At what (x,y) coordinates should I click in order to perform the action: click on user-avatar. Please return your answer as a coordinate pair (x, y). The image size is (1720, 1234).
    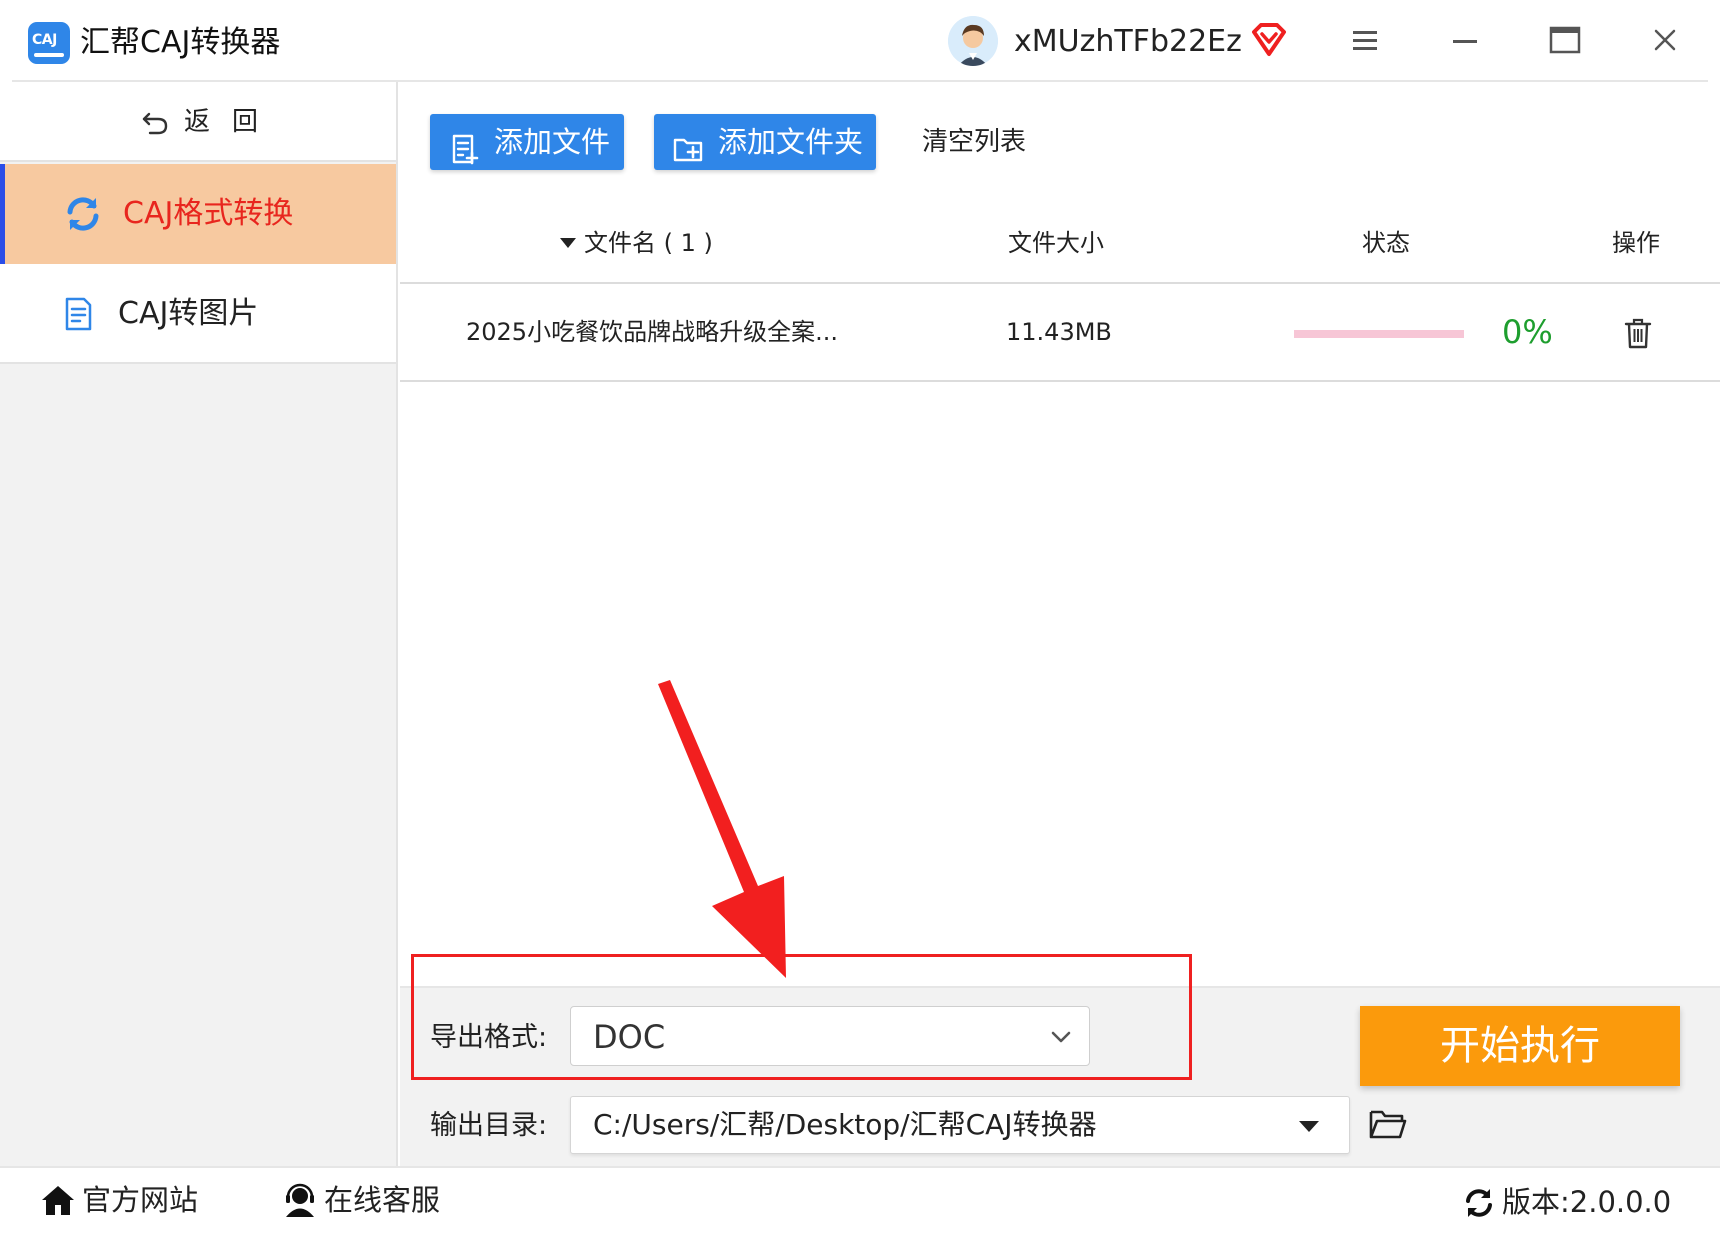
    Looking at the image, I should click on (973, 41).